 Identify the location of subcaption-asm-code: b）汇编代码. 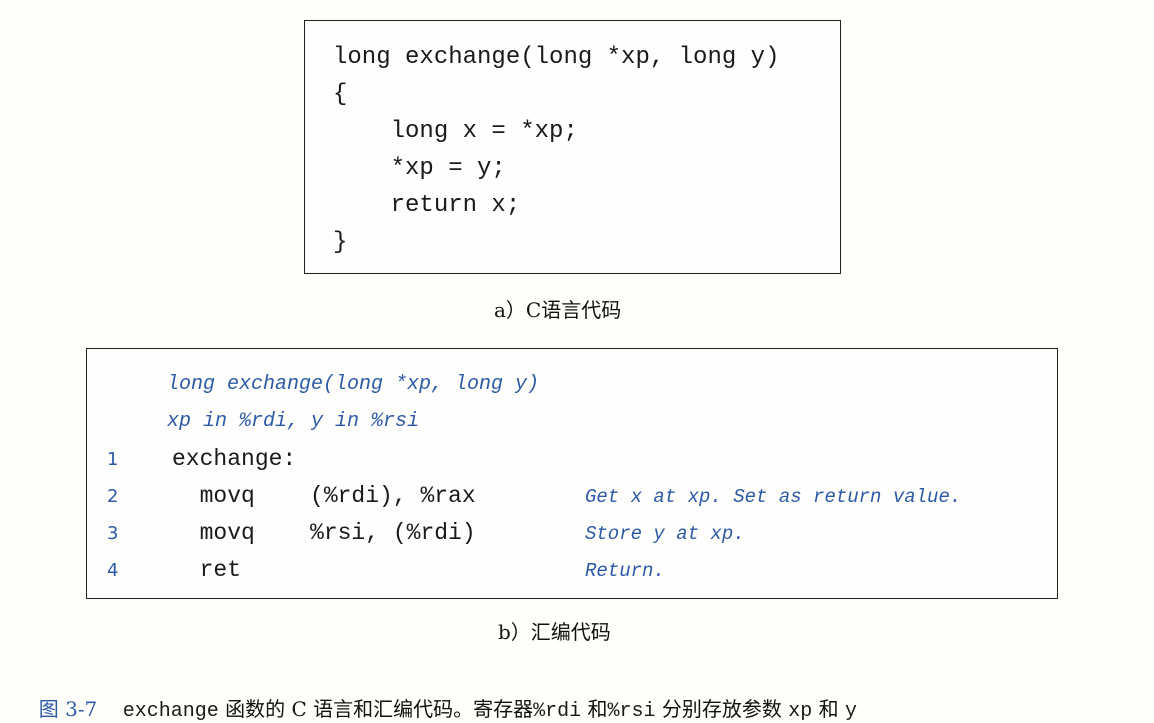
(554, 632).